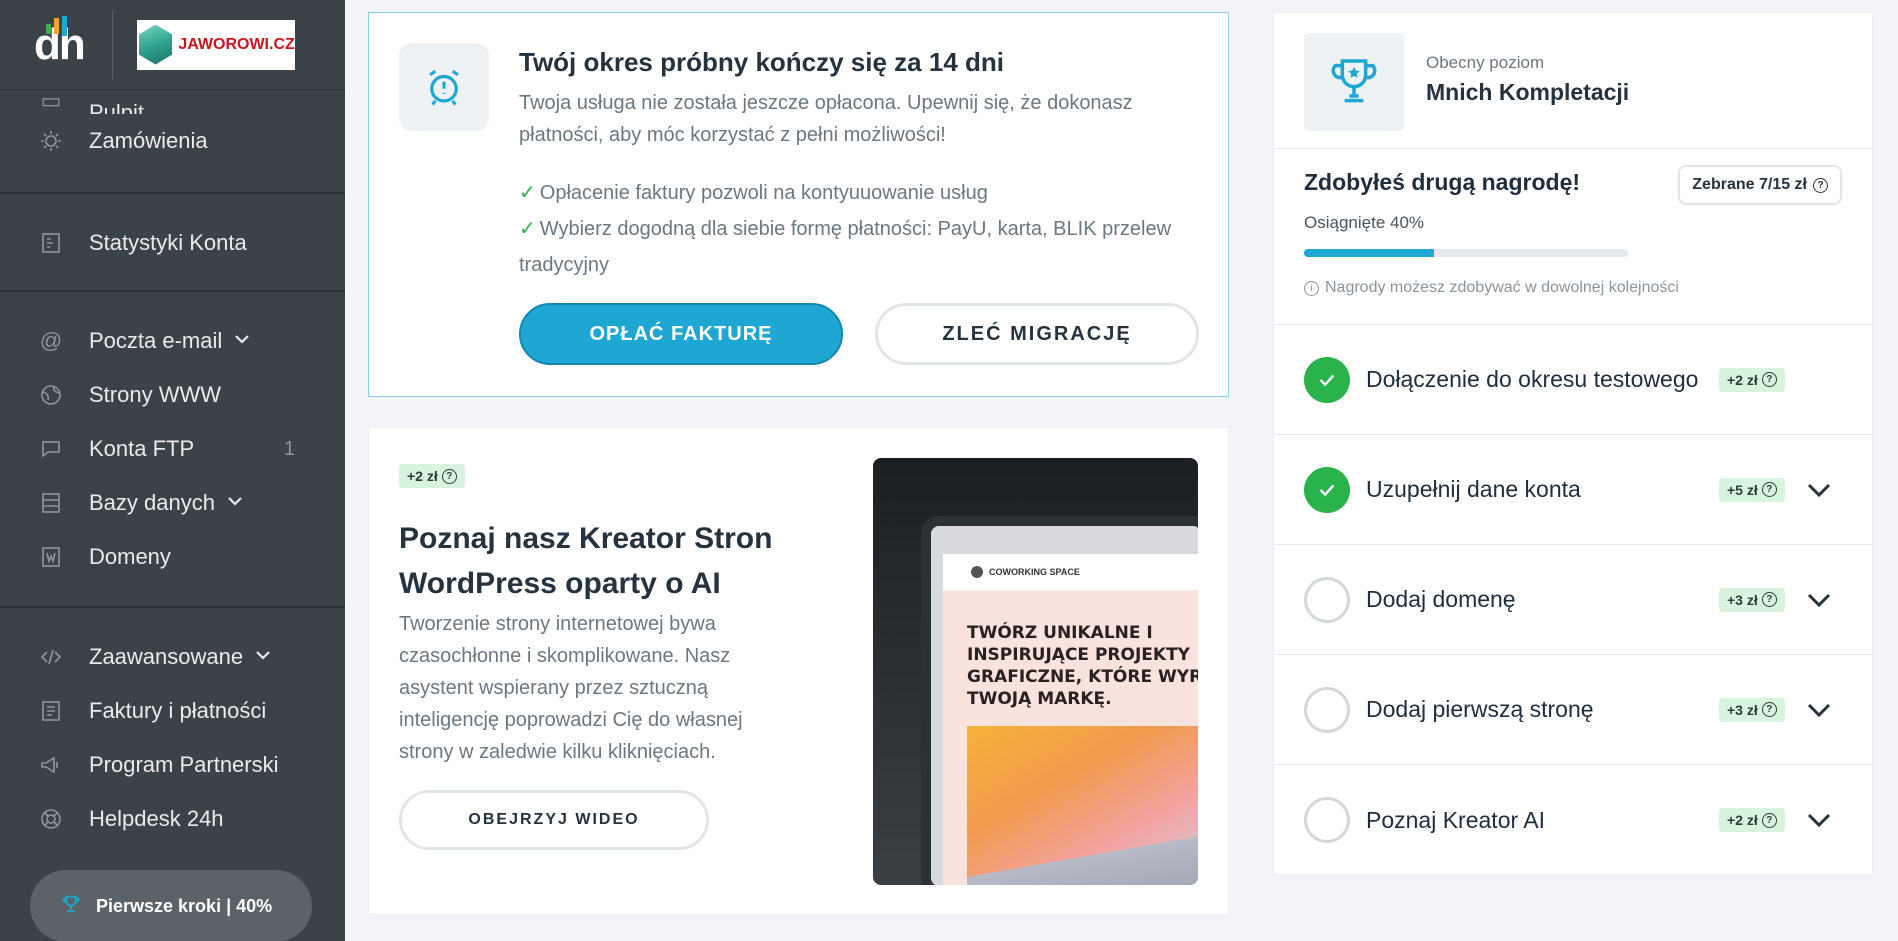 The height and width of the screenshot is (941, 1898). Describe the element at coordinates (1311, 288) in the screenshot. I see `info-icon: i` at that location.